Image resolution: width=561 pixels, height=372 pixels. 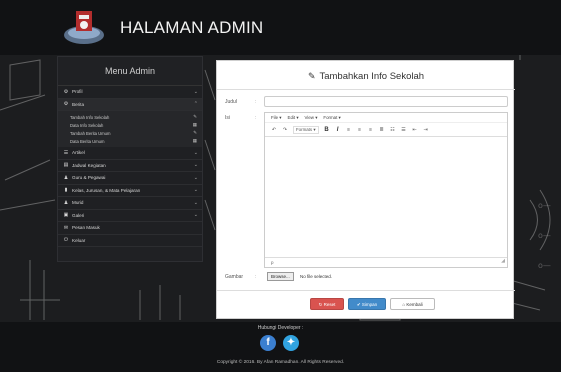 What do you see at coordinates (130, 92) in the screenshot?
I see `sidebar-item-profil: ⚙ Profil ⌄` at bounding box center [130, 92].